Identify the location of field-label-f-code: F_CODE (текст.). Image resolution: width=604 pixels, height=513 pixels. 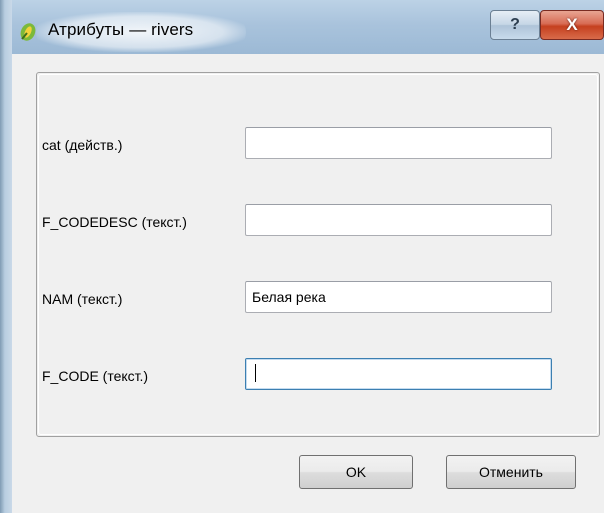
(95, 376).